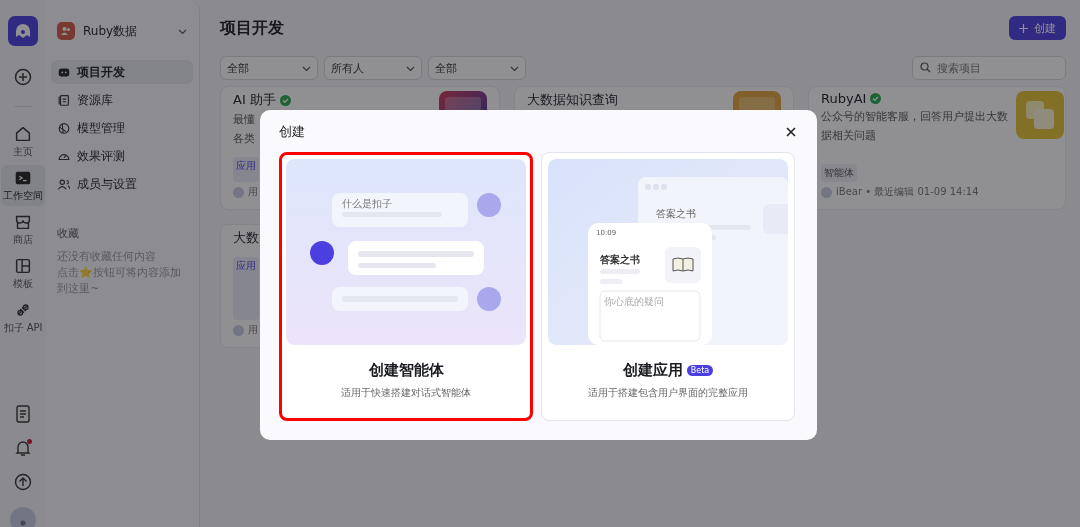  What do you see at coordinates (937, 148) in the screenshot?
I see `project-card: RubyAI 公众号的智能客服，回答用户提出大数 据相关问题 智能体 iBear • 最近编辑 01-09 14:14` at bounding box center [937, 148].